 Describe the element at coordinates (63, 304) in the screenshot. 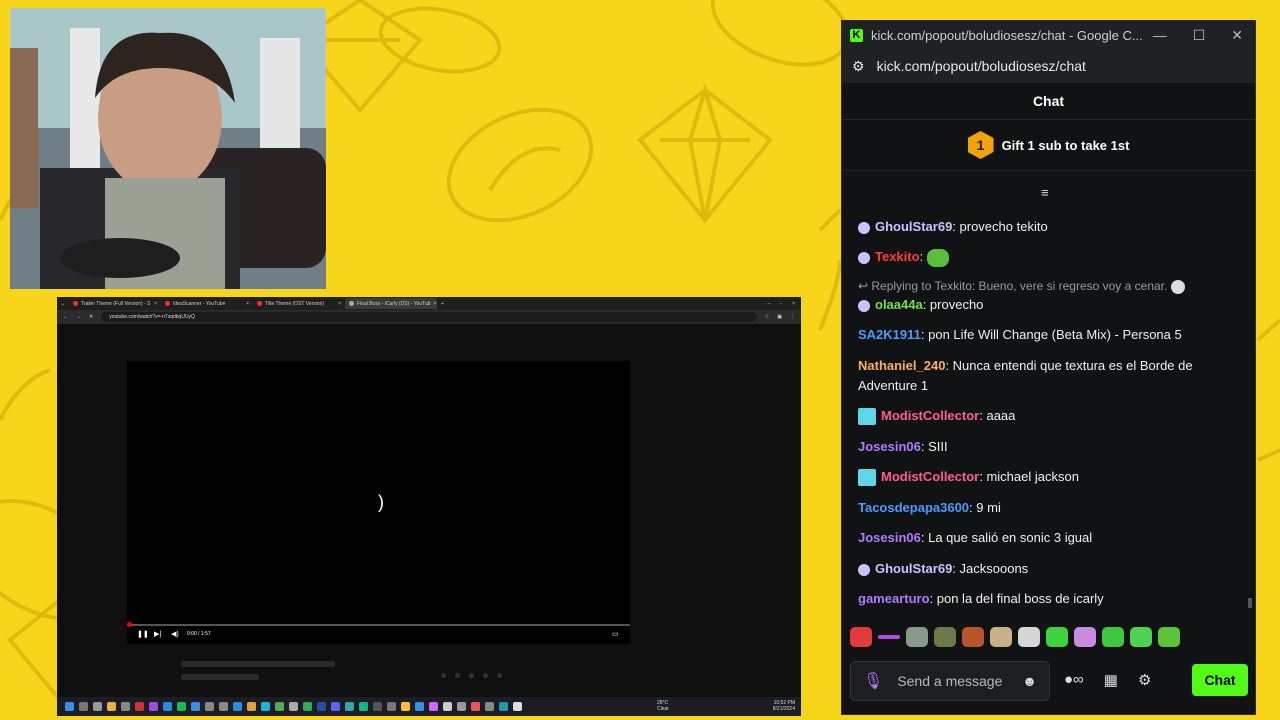

I see `tab-search-icon: ⌄` at that location.